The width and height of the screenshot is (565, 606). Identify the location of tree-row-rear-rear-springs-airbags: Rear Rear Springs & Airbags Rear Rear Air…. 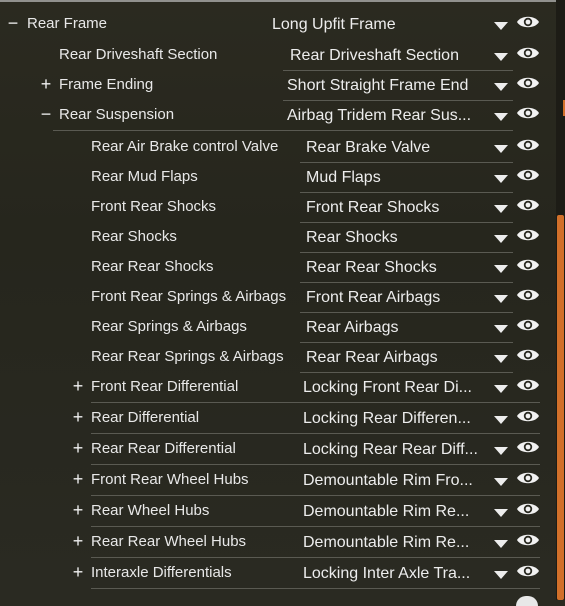
(278, 358).